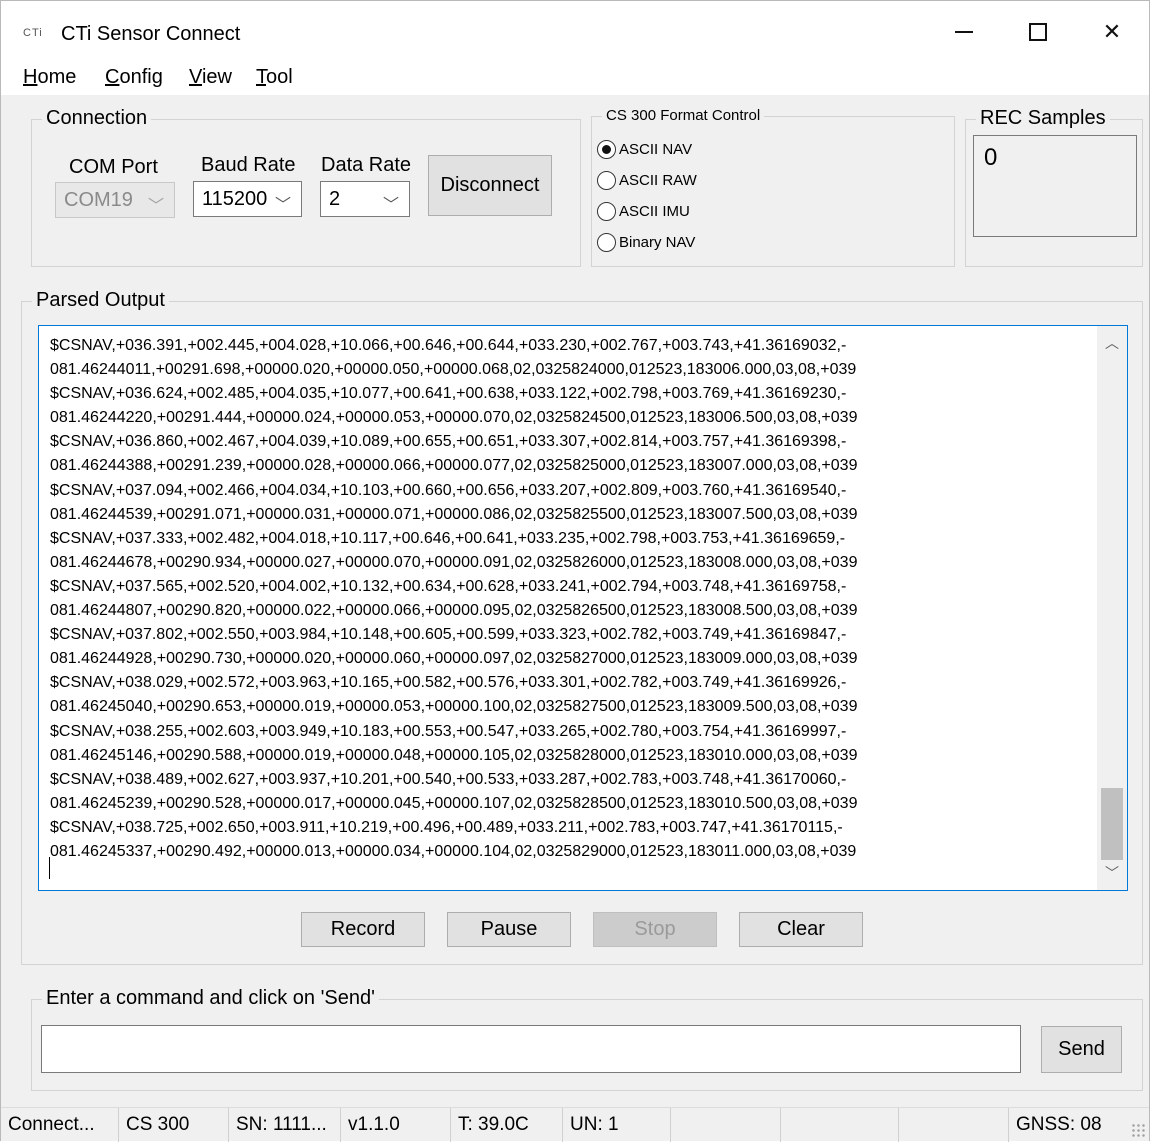 The width and height of the screenshot is (1150, 1142). I want to click on pause-button: Pause, so click(509, 929).